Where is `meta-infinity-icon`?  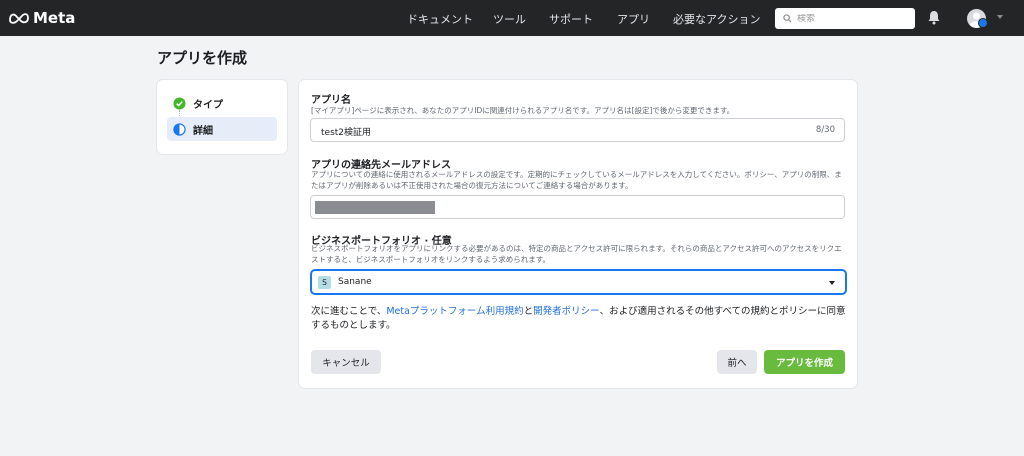
meta-infinity-icon is located at coordinates (19, 18).